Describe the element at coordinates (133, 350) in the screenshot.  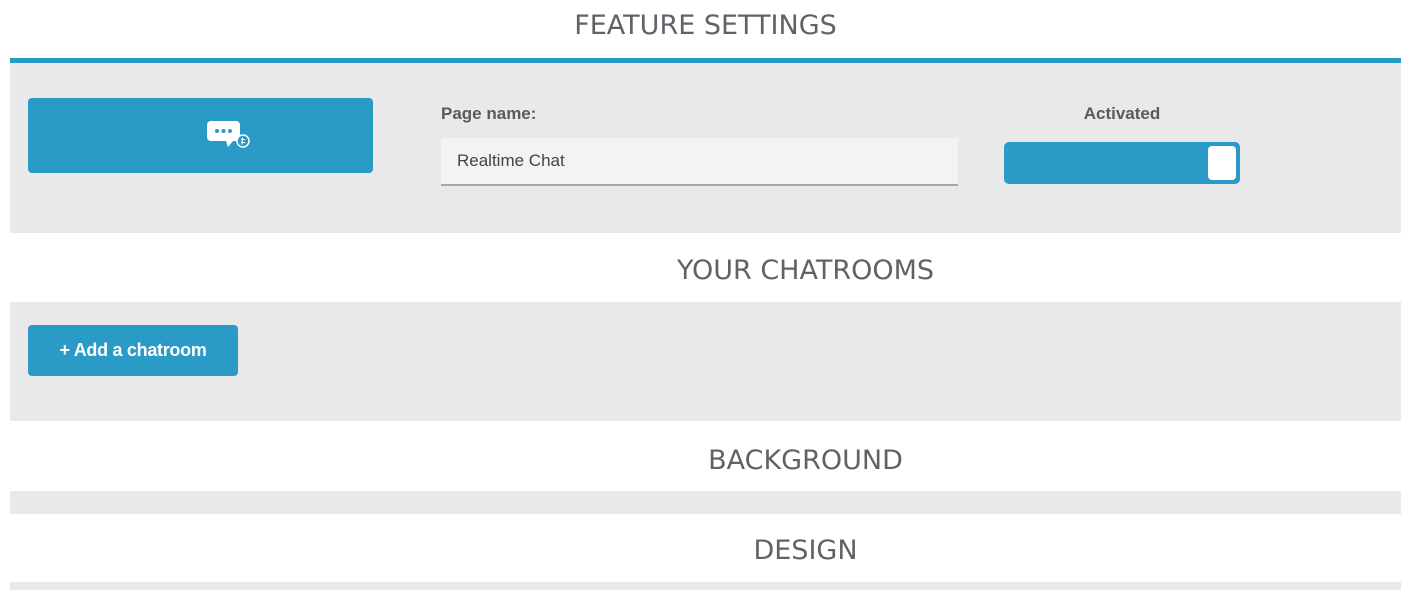
I see `add-chatroom-button: + Add a chatroom` at that location.